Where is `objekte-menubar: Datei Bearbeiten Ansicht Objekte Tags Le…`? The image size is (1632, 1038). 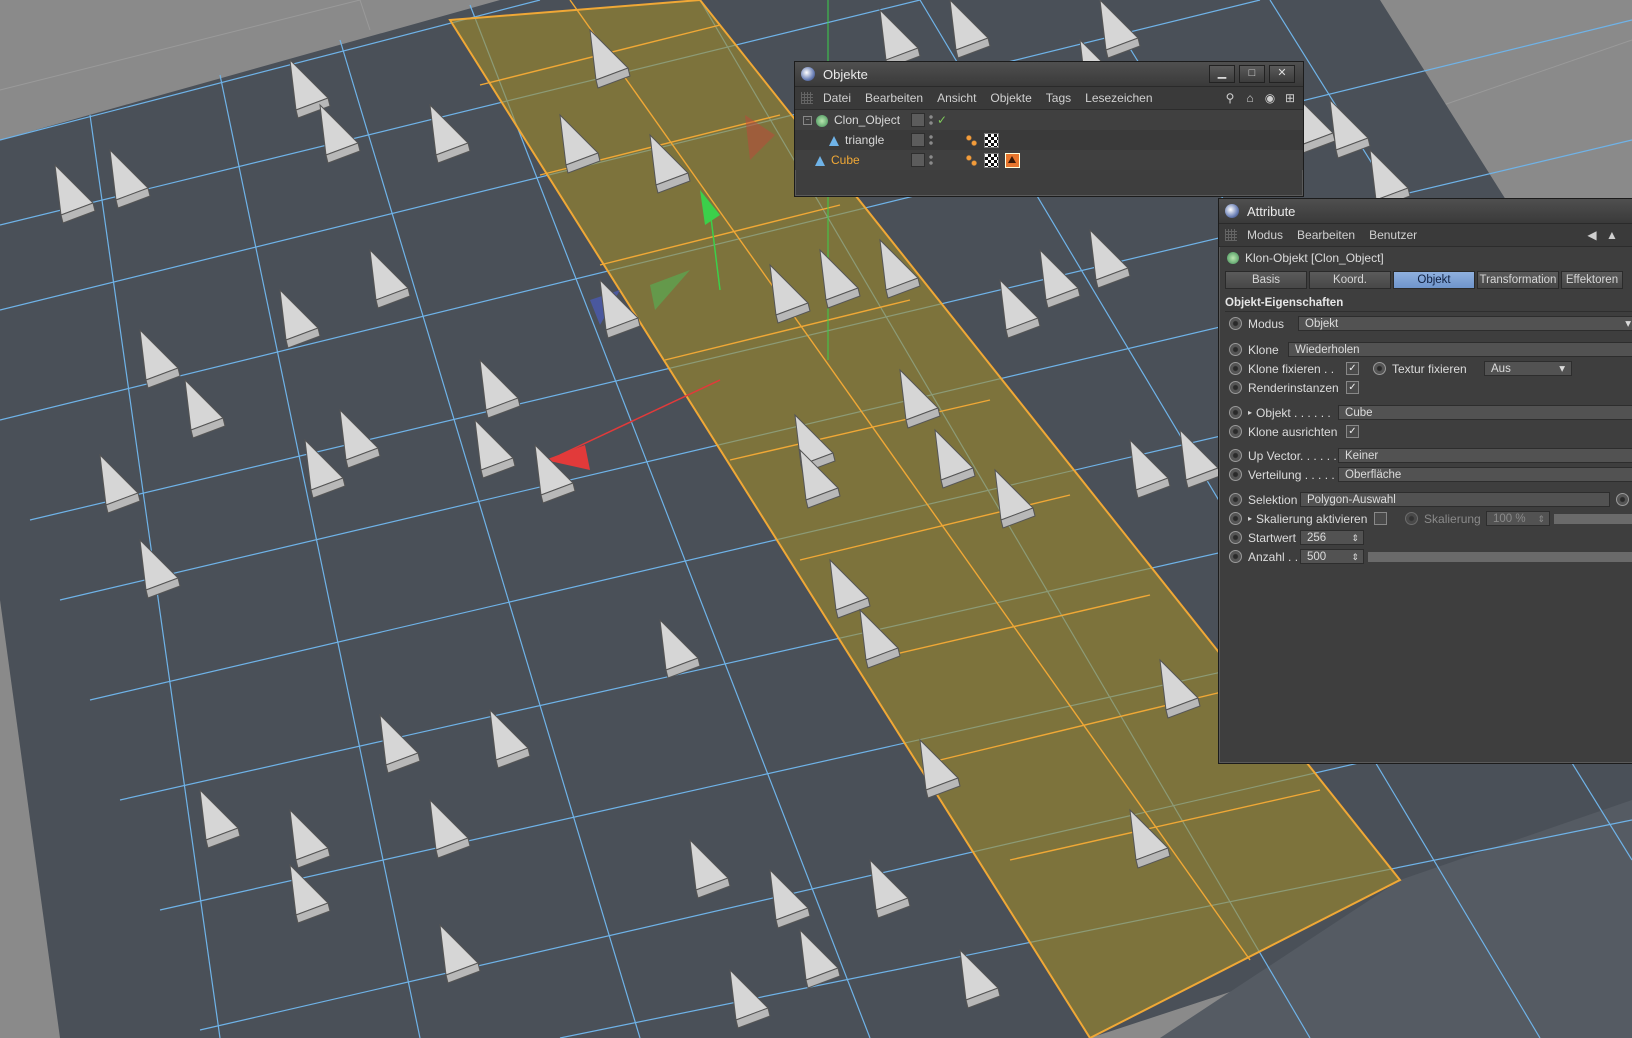 objekte-menubar: Datei Bearbeiten Ansicht Objekte Tags Le… is located at coordinates (1049, 98).